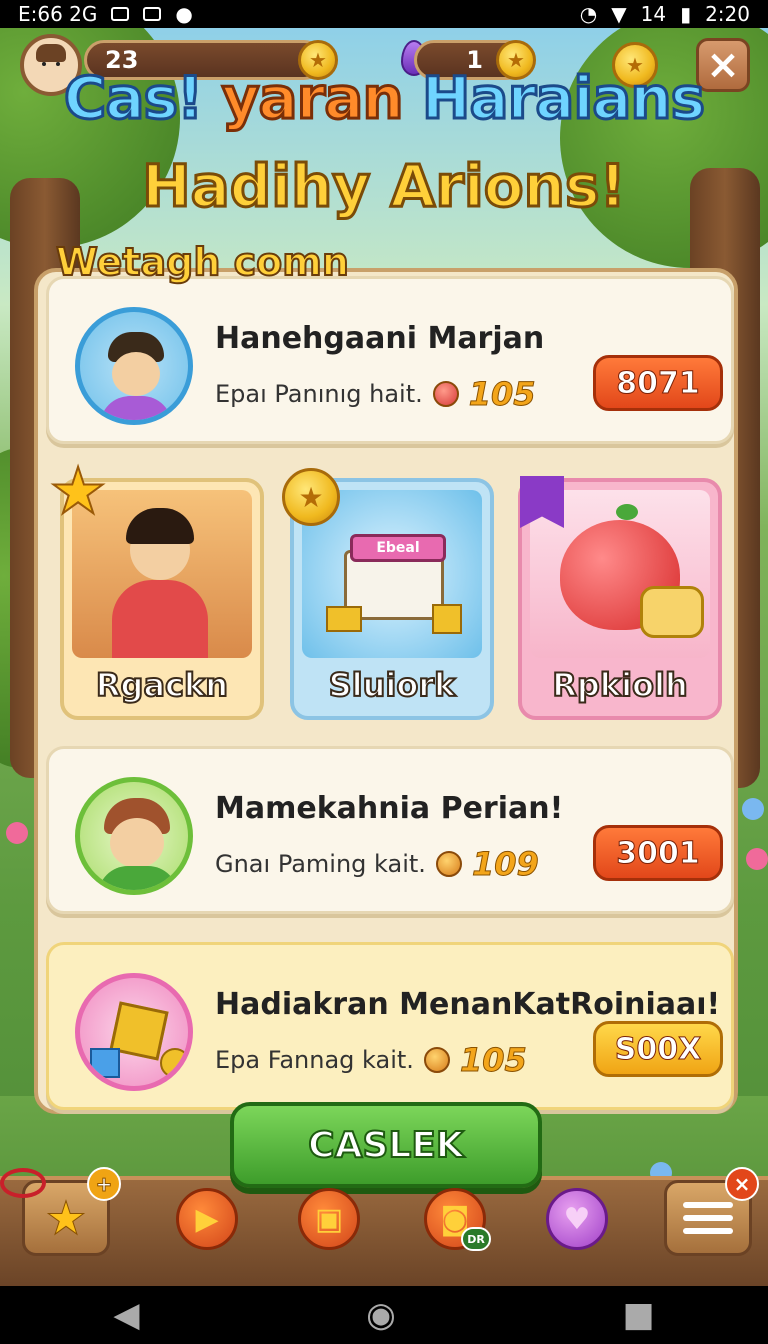 The height and width of the screenshot is (1344, 768). What do you see at coordinates (468, 1004) in the screenshot?
I see `offer-3-title: Hadiakran MenanKatRoiniaaı!` at bounding box center [468, 1004].